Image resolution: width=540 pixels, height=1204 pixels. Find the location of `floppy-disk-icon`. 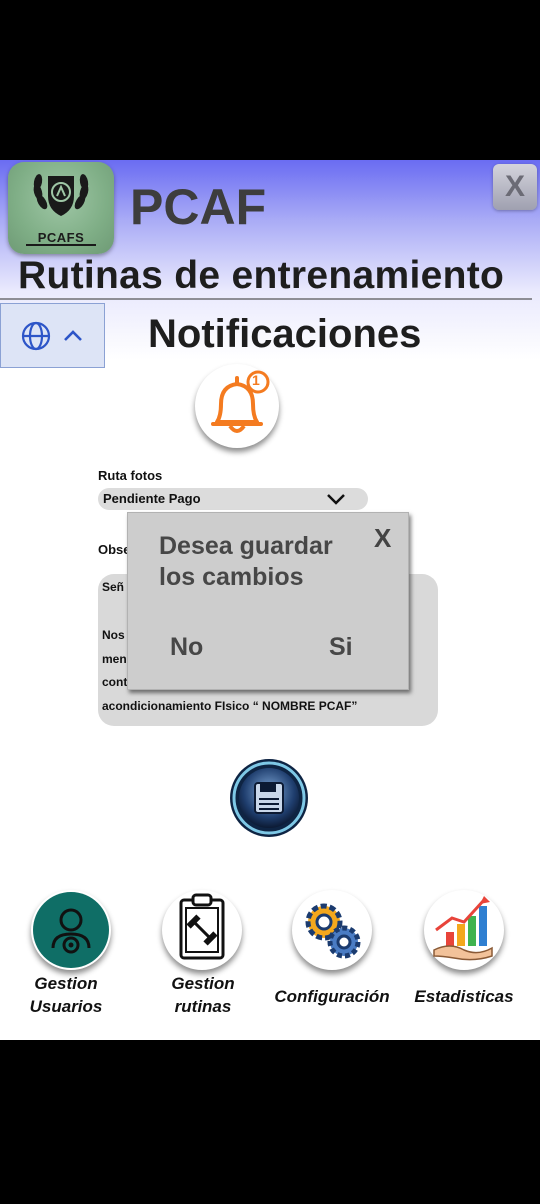

floppy-disk-icon is located at coordinates (269, 798).